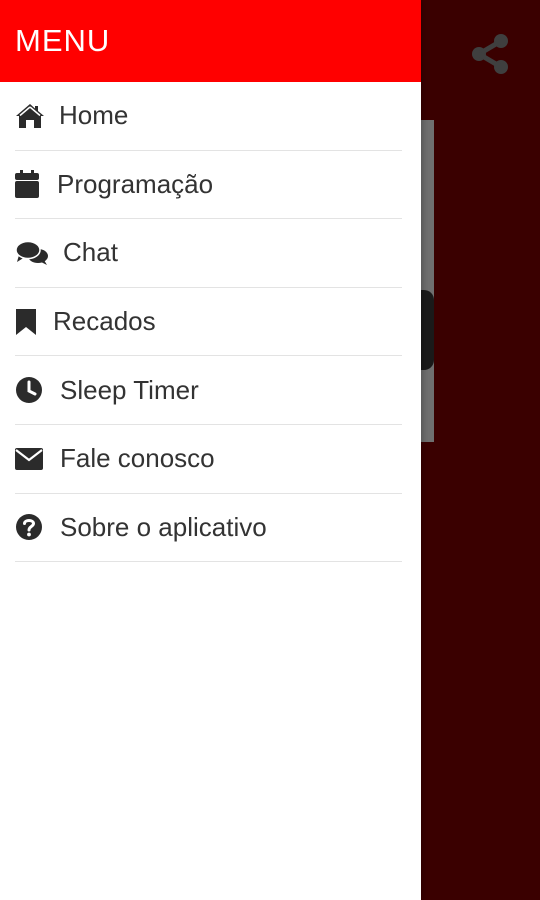 This screenshot has height=900, width=540. Describe the element at coordinates (30, 459) in the screenshot. I see `envelope-icon` at that location.